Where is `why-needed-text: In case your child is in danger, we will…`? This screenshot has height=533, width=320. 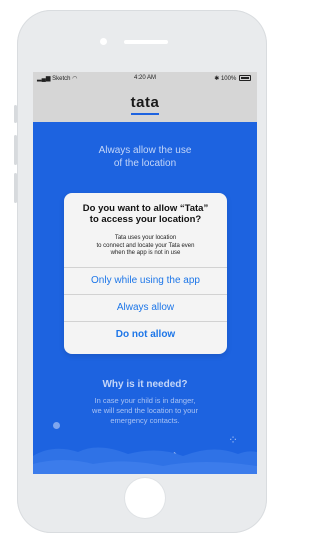 why-needed-text: In case your child is in danger, we will… is located at coordinates (145, 411).